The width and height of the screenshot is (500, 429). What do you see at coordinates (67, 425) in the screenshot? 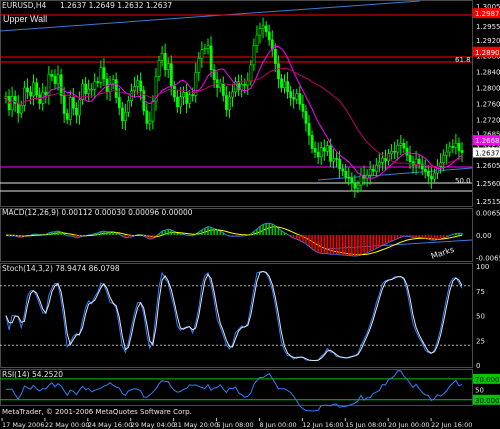
I see `time-tick-1: 22 May 00:00` at bounding box center [67, 425].